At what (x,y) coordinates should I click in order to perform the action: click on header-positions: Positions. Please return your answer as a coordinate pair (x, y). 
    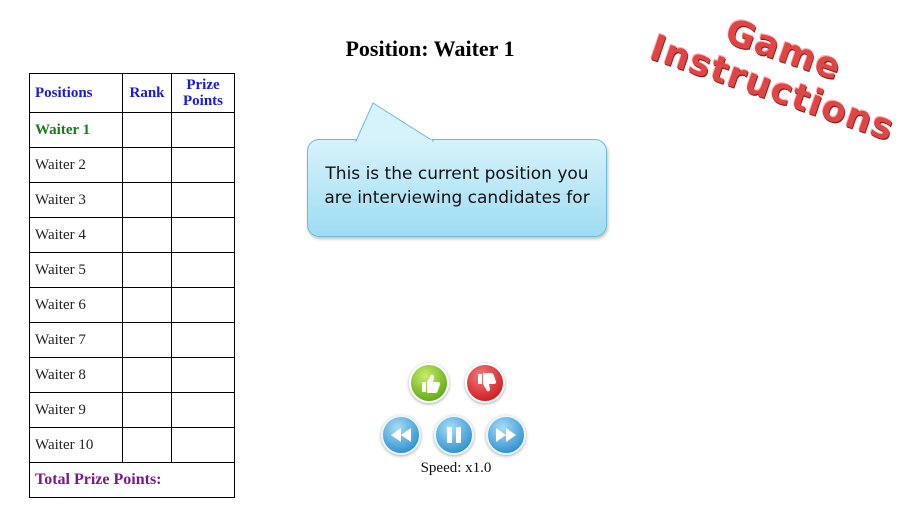
    Looking at the image, I should click on (76, 93).